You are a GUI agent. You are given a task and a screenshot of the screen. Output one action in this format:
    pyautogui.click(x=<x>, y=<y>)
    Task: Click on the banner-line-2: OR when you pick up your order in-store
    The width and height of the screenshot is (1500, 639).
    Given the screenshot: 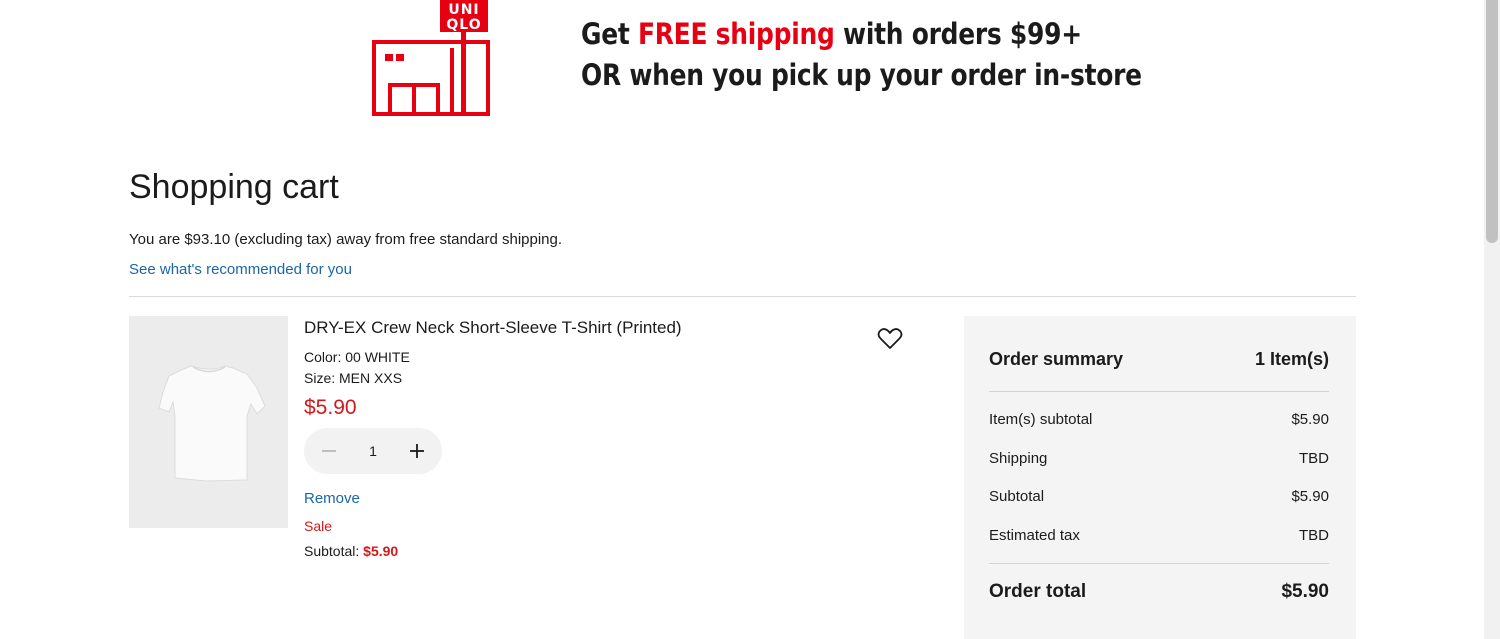 What is the action you would take?
    pyautogui.click(x=861, y=75)
    